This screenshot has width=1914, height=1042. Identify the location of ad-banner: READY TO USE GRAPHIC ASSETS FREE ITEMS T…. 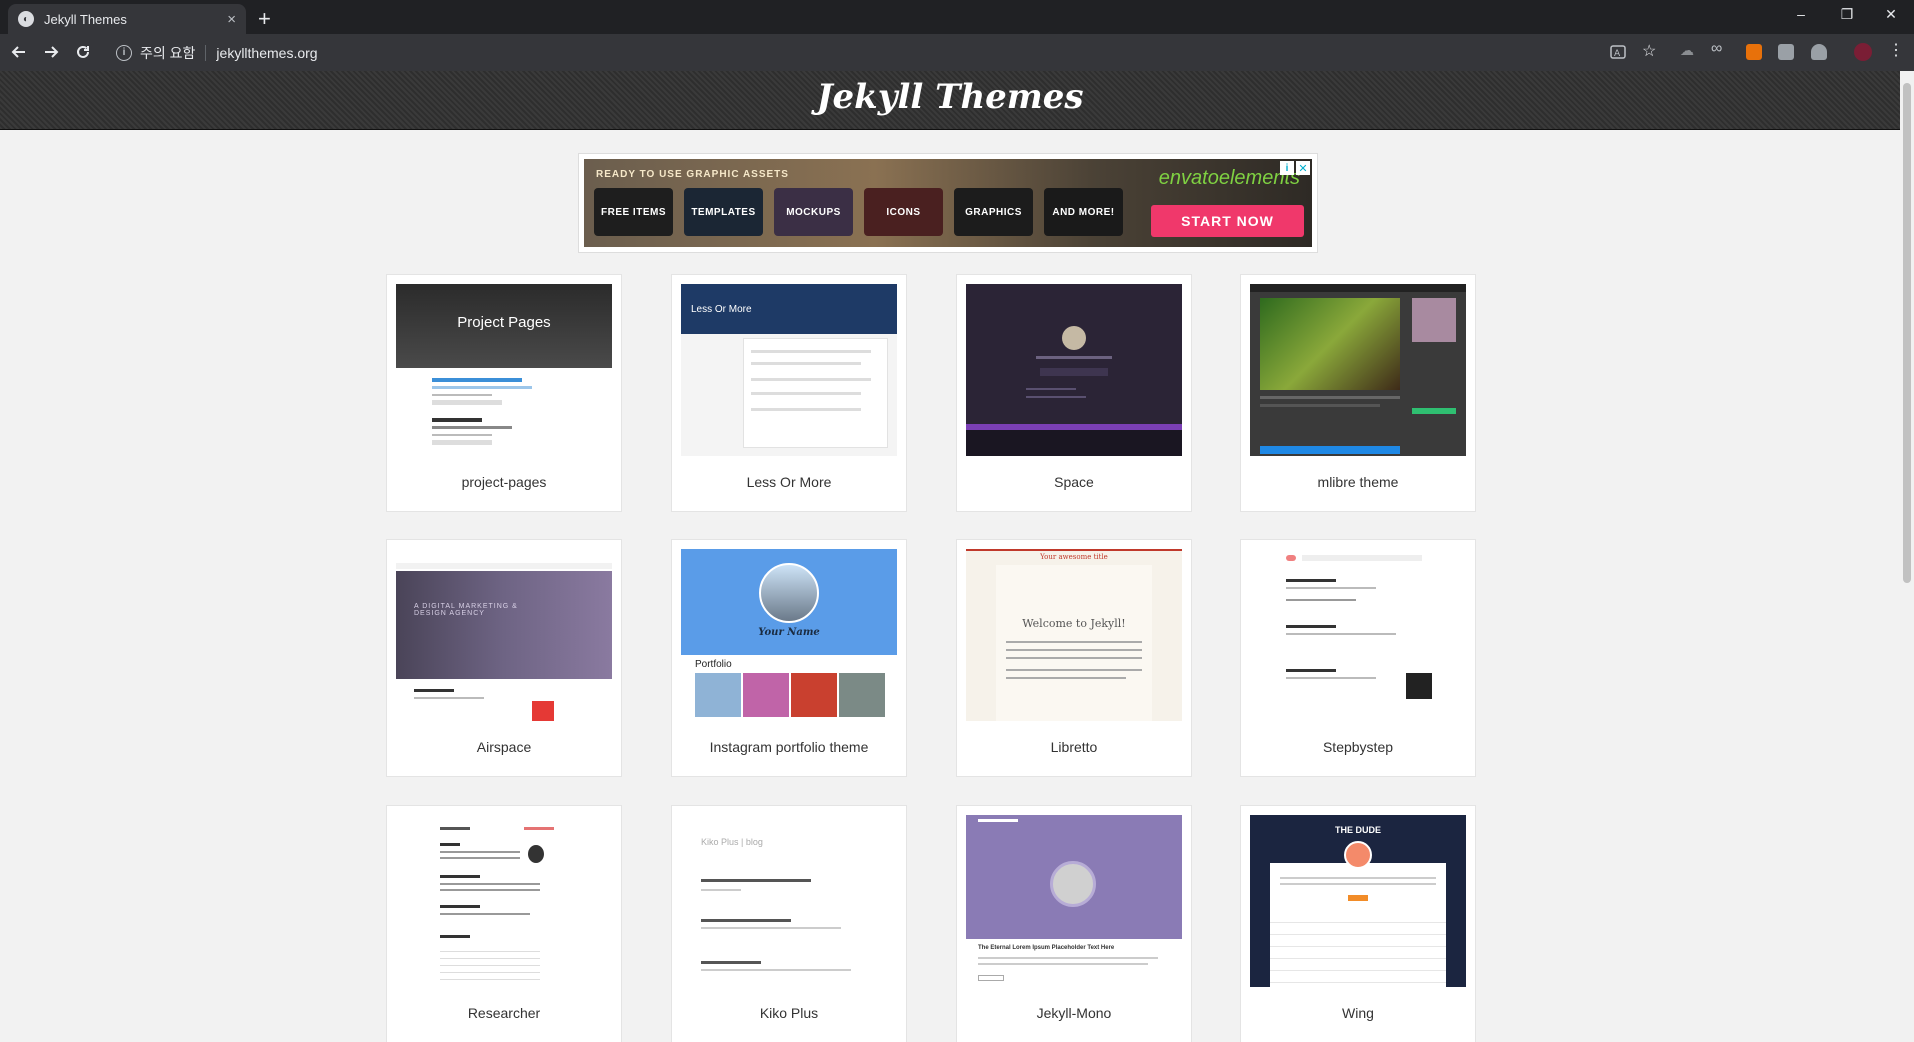
(948, 203).